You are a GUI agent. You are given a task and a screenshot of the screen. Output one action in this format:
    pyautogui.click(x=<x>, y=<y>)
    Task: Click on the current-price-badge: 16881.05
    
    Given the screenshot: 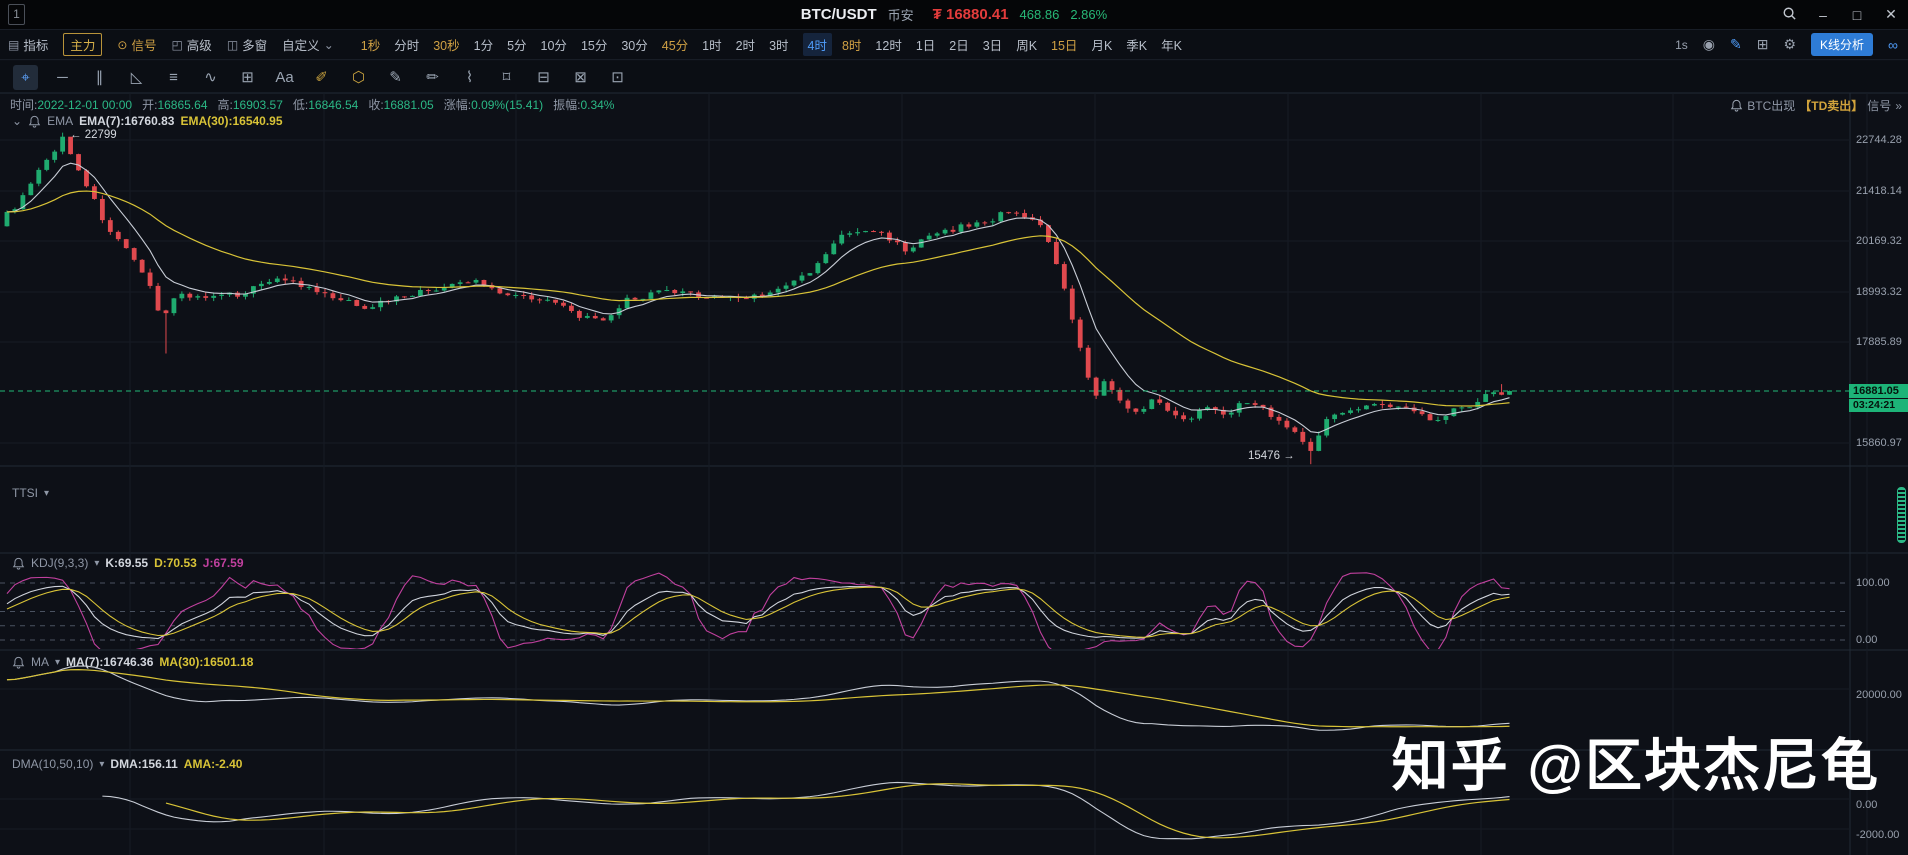 What is the action you would take?
    pyautogui.click(x=1878, y=391)
    